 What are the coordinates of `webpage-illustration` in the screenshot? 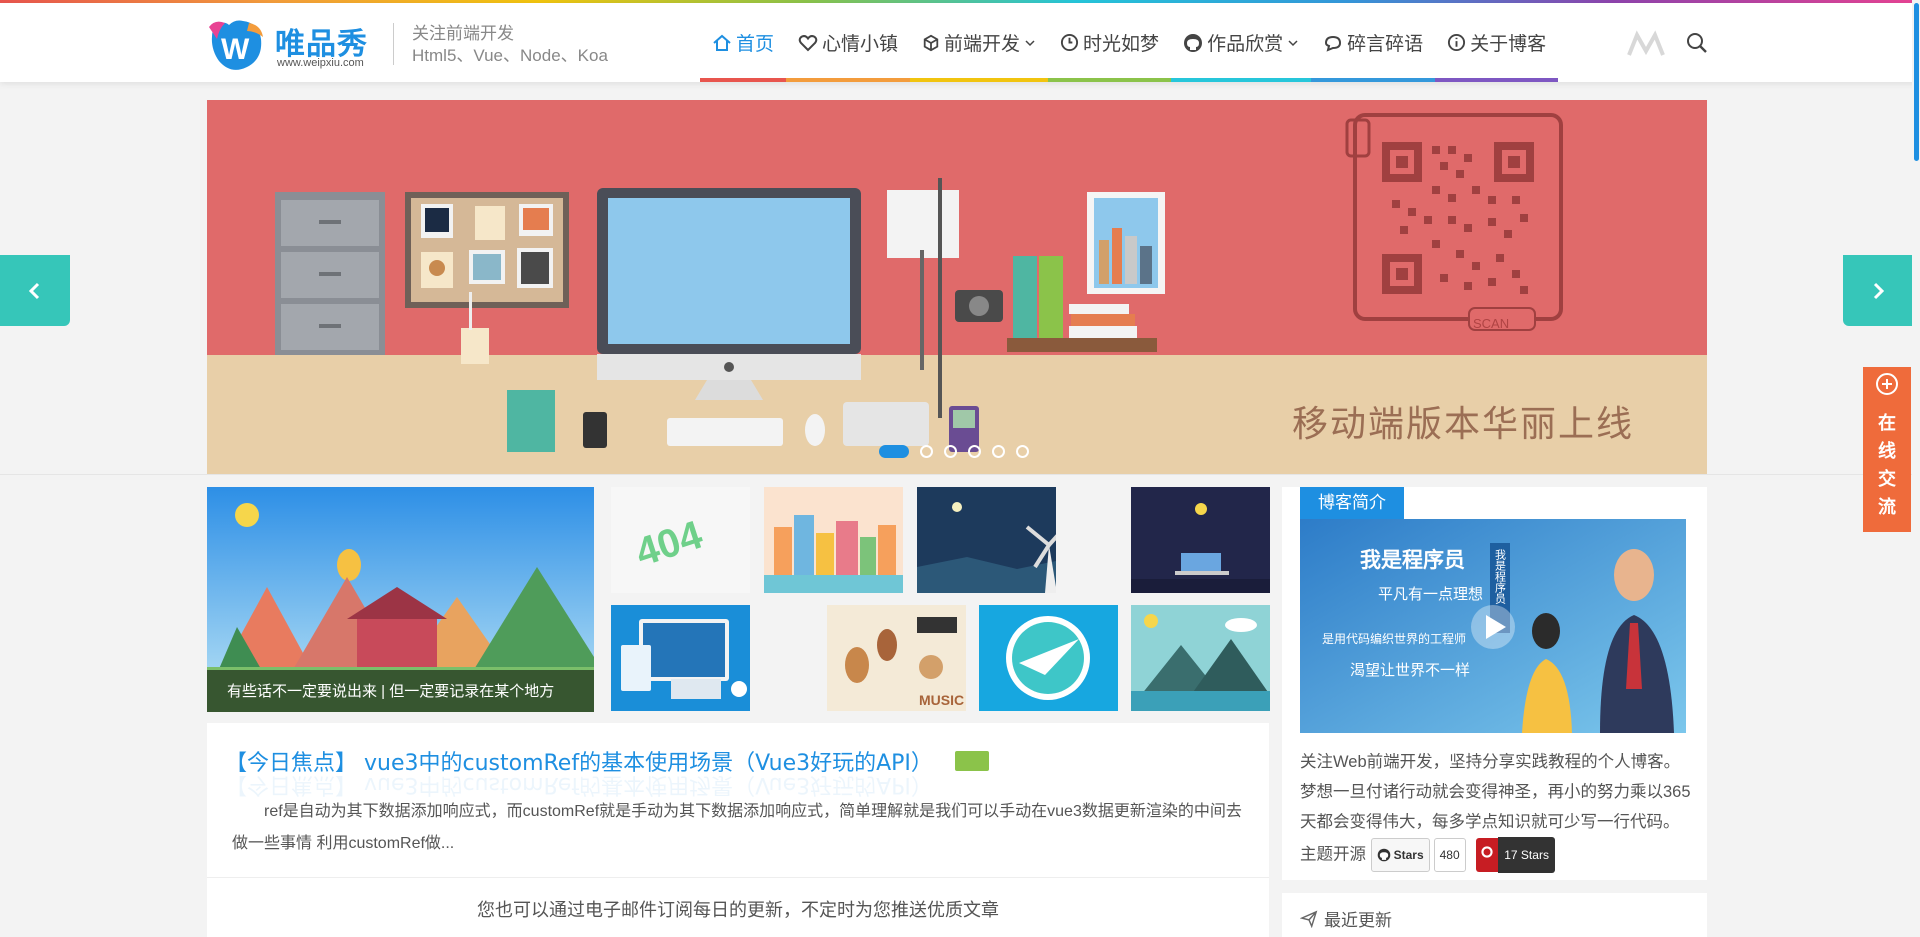 It's located at (680, 658).